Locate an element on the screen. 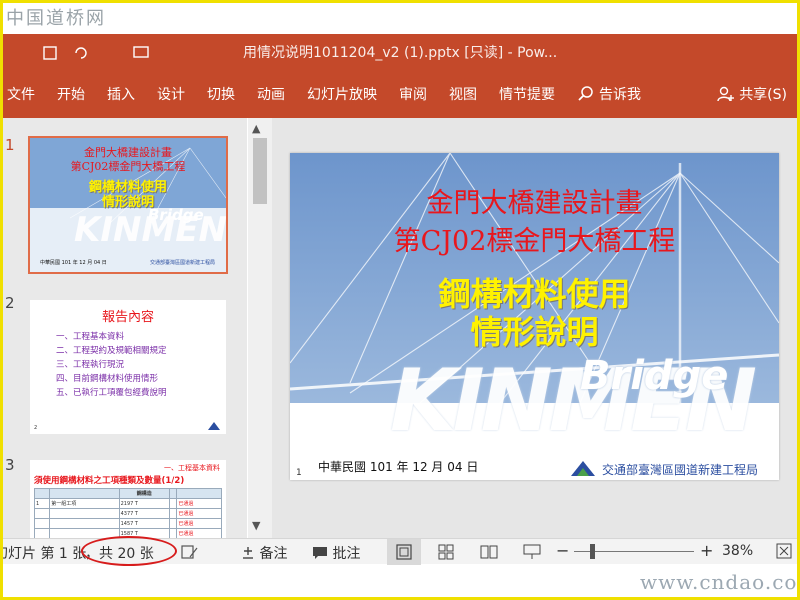  table-row: 1457 T 已通過 is located at coordinates (127, 523).